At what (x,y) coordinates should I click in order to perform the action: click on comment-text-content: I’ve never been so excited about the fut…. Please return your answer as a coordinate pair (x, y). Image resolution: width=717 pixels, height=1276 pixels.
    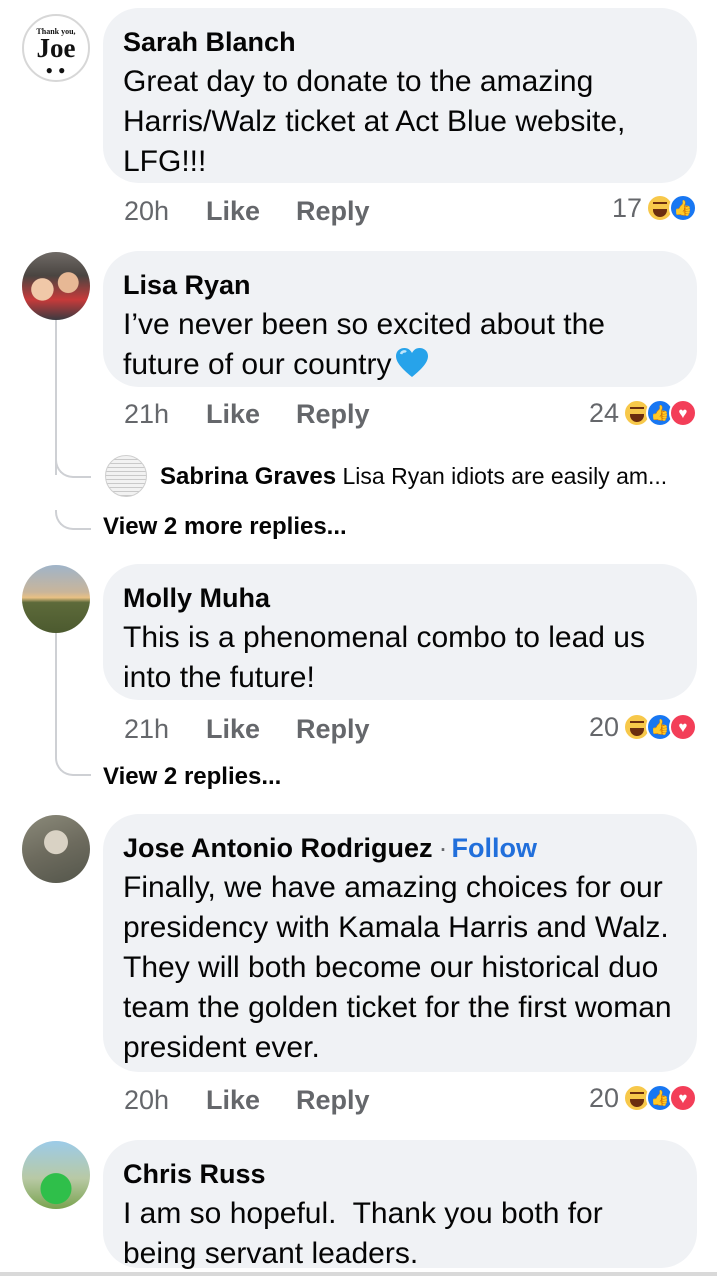
    Looking at the image, I should click on (364, 344).